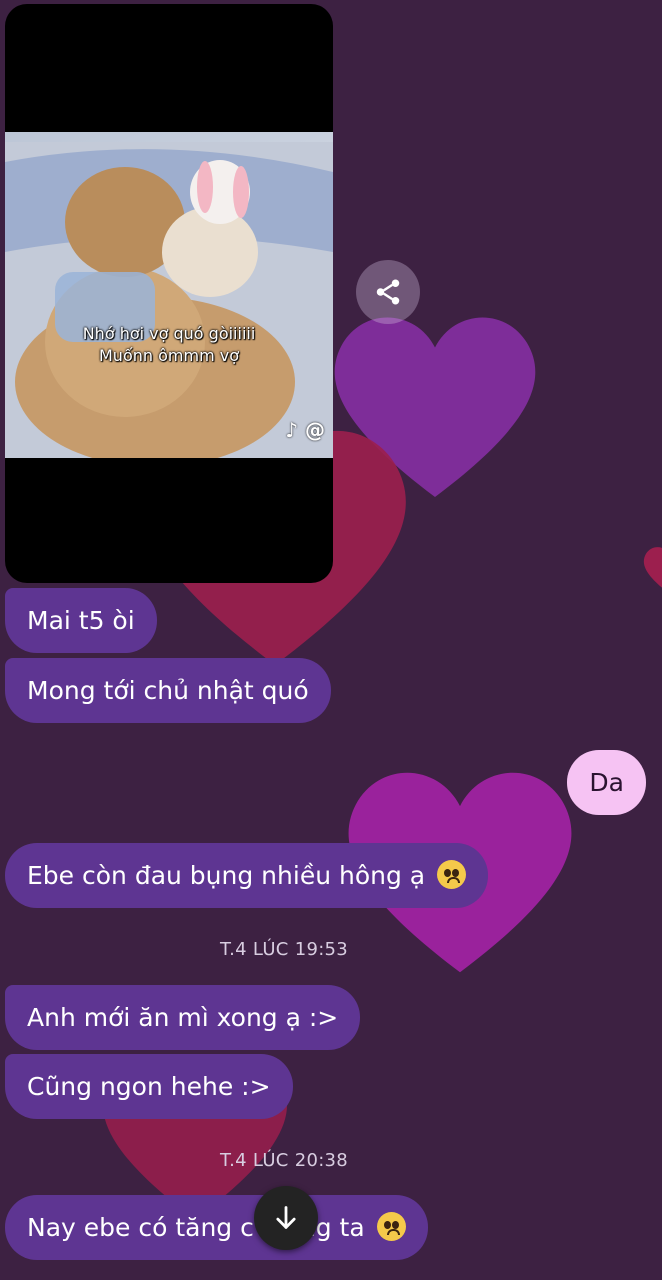  What do you see at coordinates (169, 333) in the screenshot?
I see `video-caption-line-1: Nhớ hơi vợ quó gòiiiiii` at bounding box center [169, 333].